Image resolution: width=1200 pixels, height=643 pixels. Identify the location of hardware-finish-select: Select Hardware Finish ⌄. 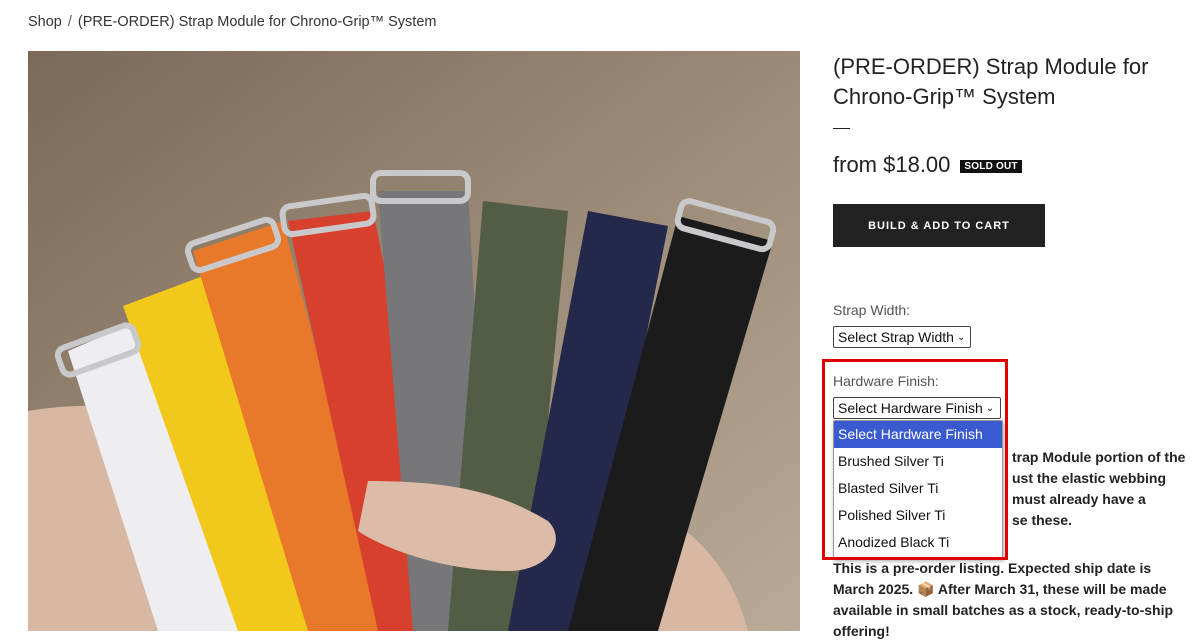
(917, 408).